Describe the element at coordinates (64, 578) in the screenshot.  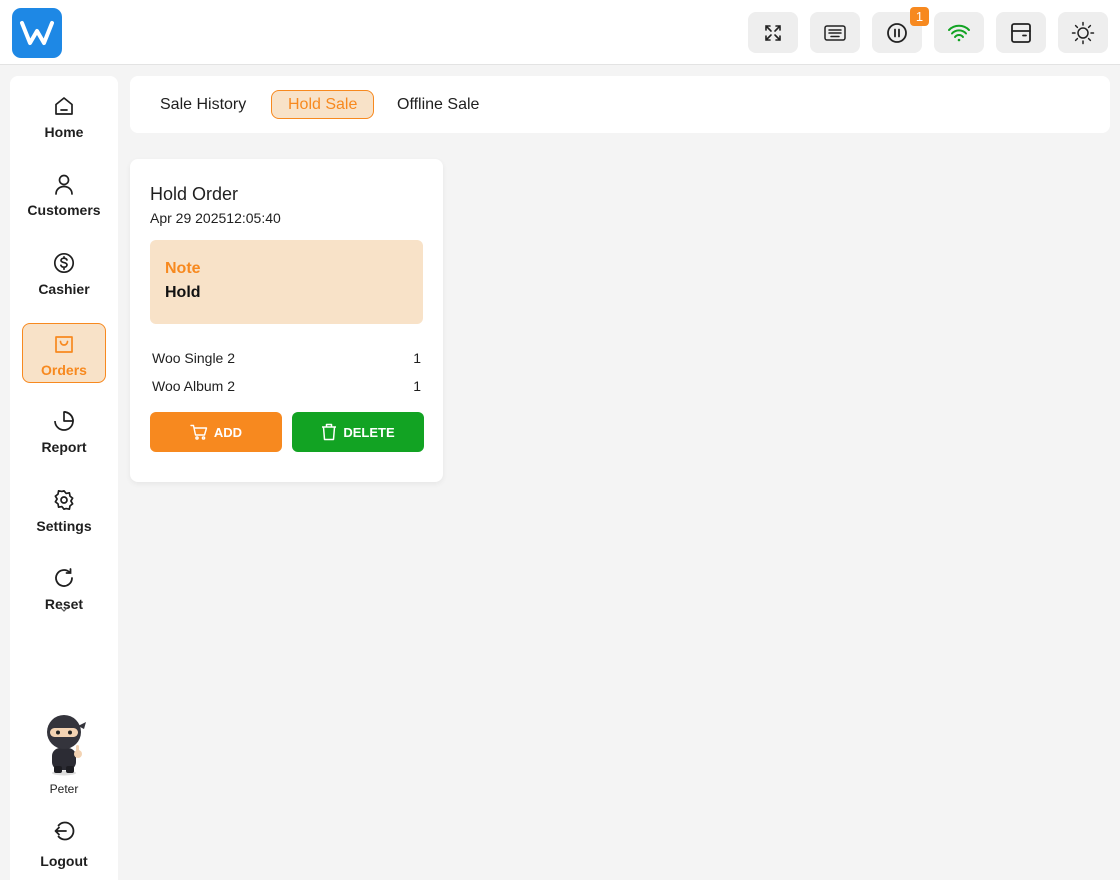
I see `refresh-icon` at that location.